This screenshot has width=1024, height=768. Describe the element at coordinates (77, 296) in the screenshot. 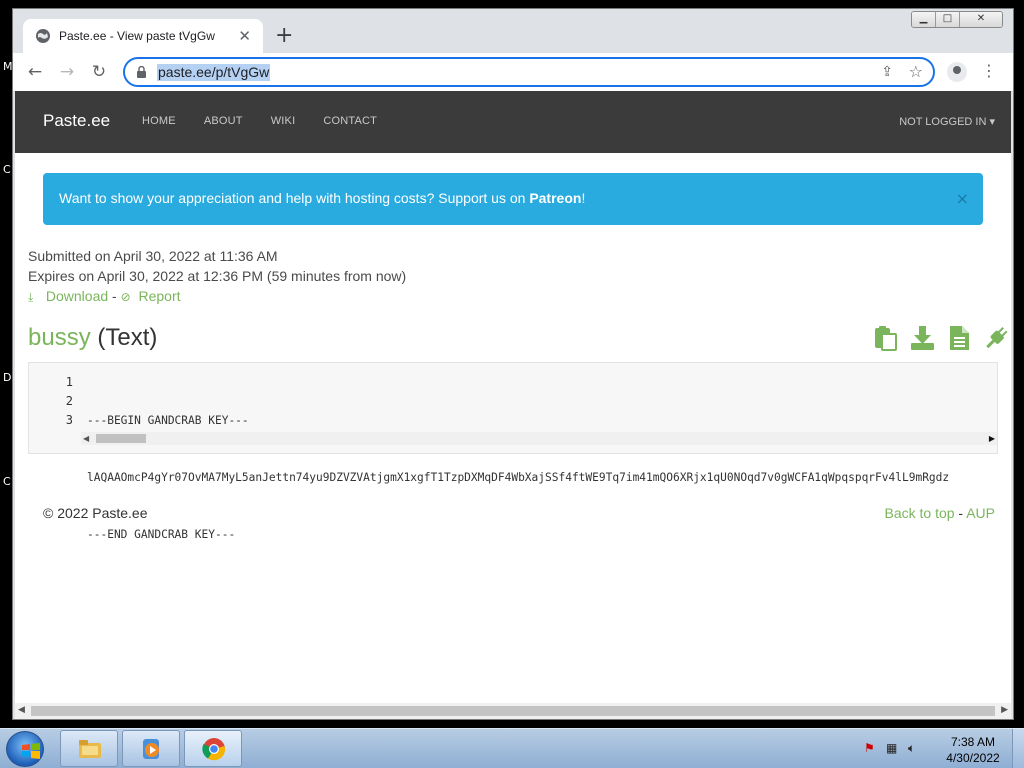

I see `download-link: Download` at that location.